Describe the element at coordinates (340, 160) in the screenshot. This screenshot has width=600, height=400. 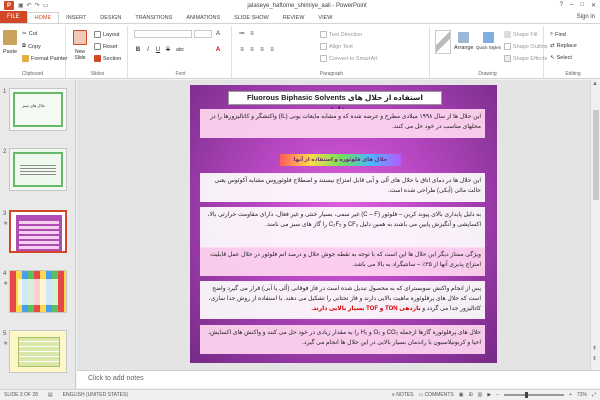
I see `rainbow-banner: حلال های فلوئوره و استفاده از آنها` at that location.